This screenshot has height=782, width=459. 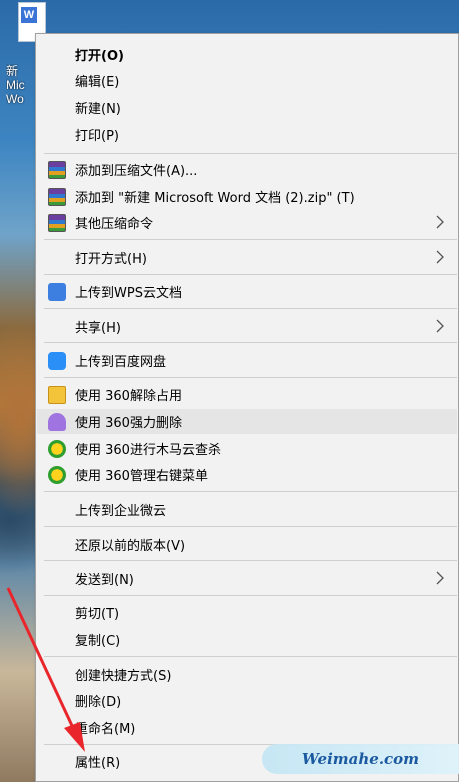 What do you see at coordinates (247, 80) in the screenshot?
I see `menu-item-edit: 编辑(E)` at bounding box center [247, 80].